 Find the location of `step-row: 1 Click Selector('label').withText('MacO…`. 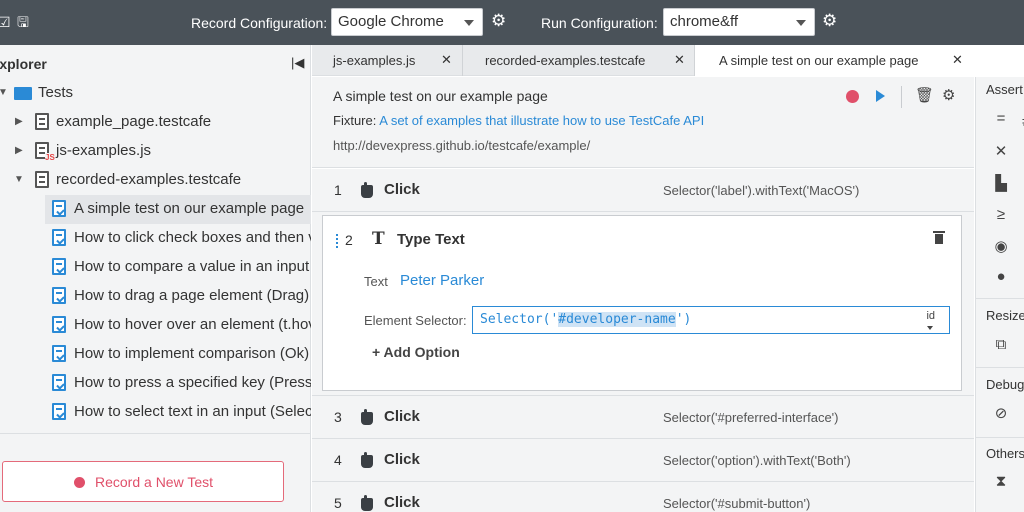

step-row: 1 Click Selector('label').withText('MacO… is located at coordinates (643, 190).